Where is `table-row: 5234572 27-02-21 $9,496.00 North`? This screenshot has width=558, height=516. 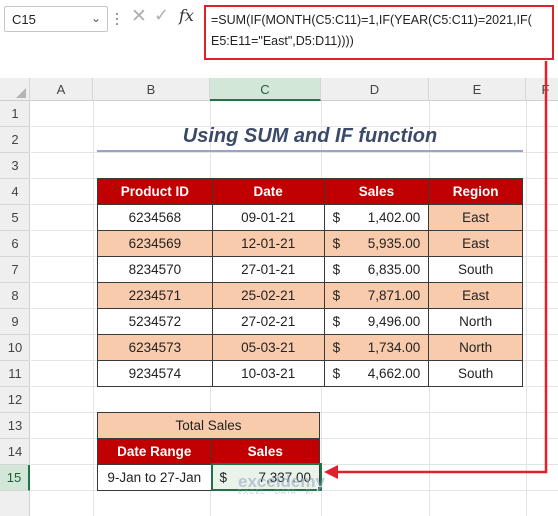 table-row: 5234572 27-02-21 $9,496.00 North is located at coordinates (310, 321).